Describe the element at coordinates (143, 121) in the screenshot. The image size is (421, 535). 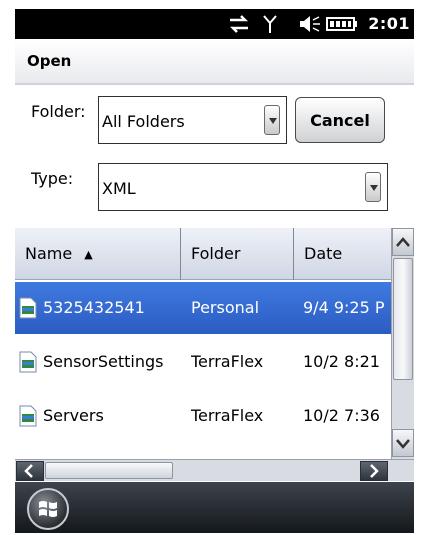
I see `folder-dropdown-value: All Folders` at that location.